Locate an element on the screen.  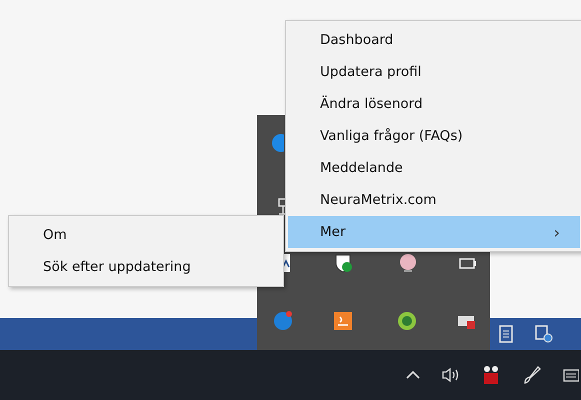
shield-icon is located at coordinates (343, 263).